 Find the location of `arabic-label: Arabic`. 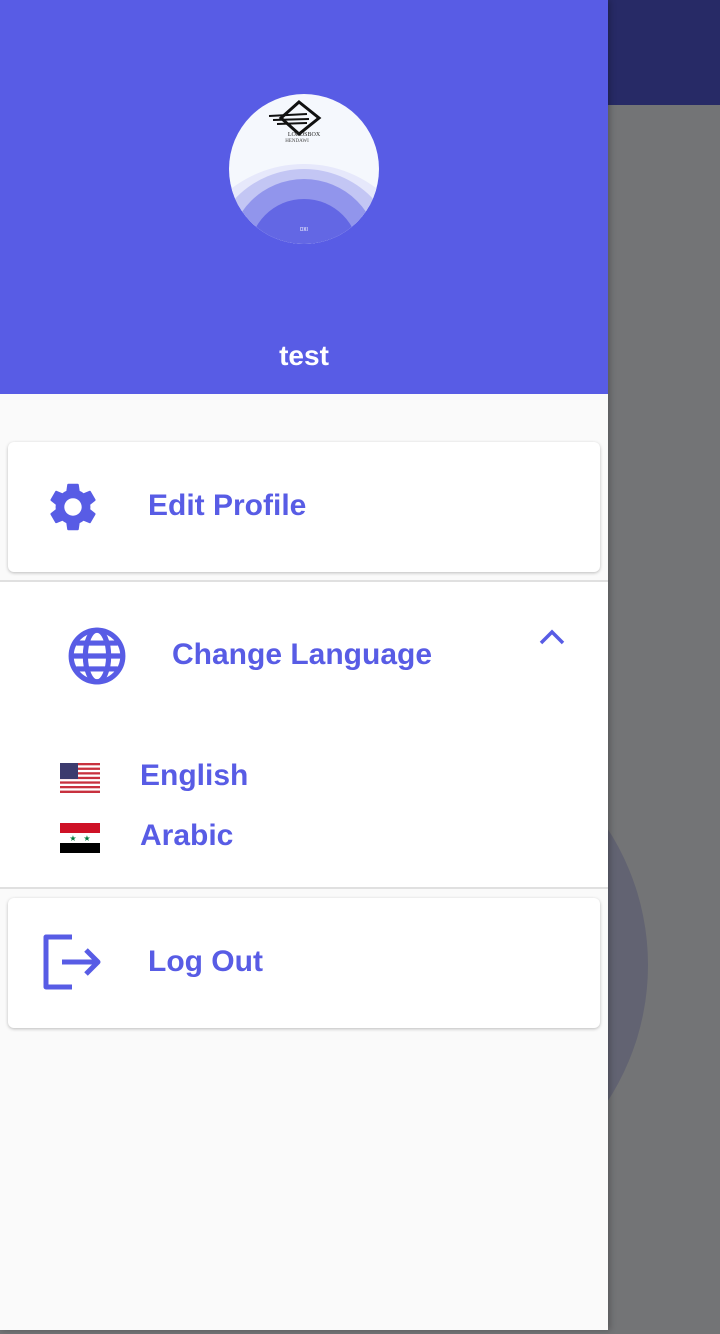

arabic-label: Arabic is located at coordinates (187, 835).